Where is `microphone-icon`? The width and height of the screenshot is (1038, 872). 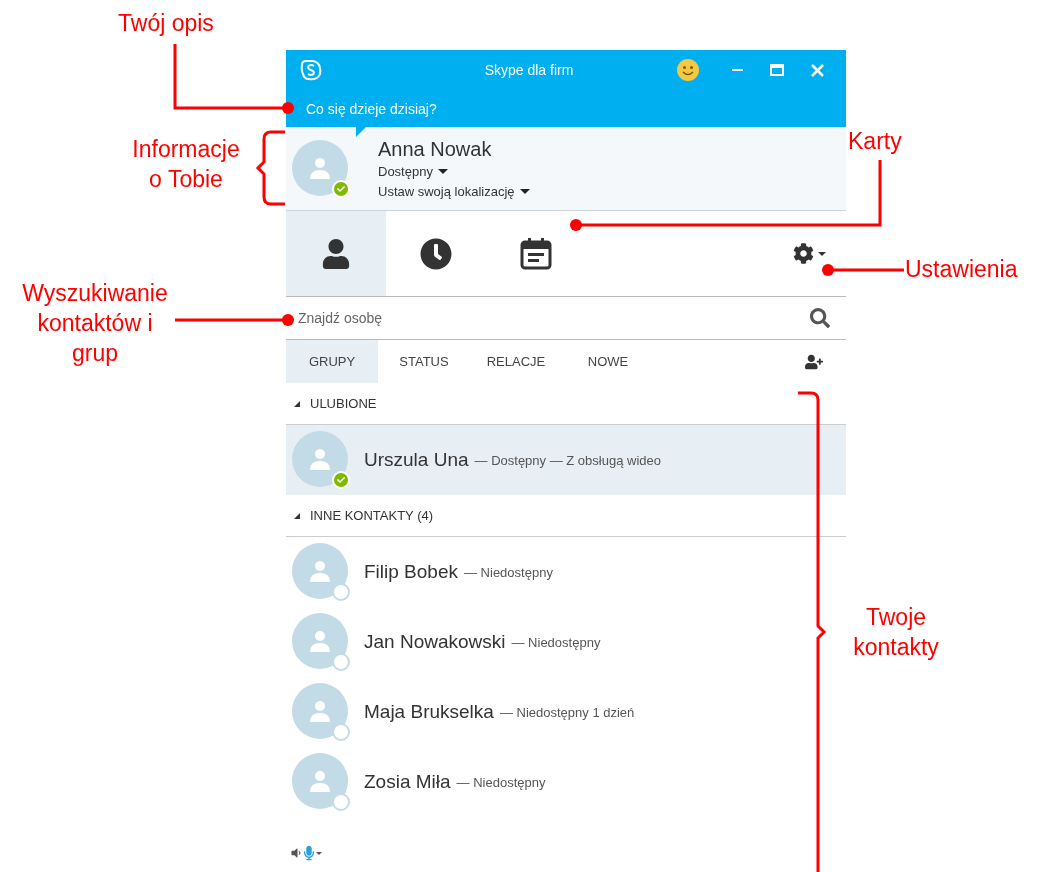 microphone-icon is located at coordinates (309, 853).